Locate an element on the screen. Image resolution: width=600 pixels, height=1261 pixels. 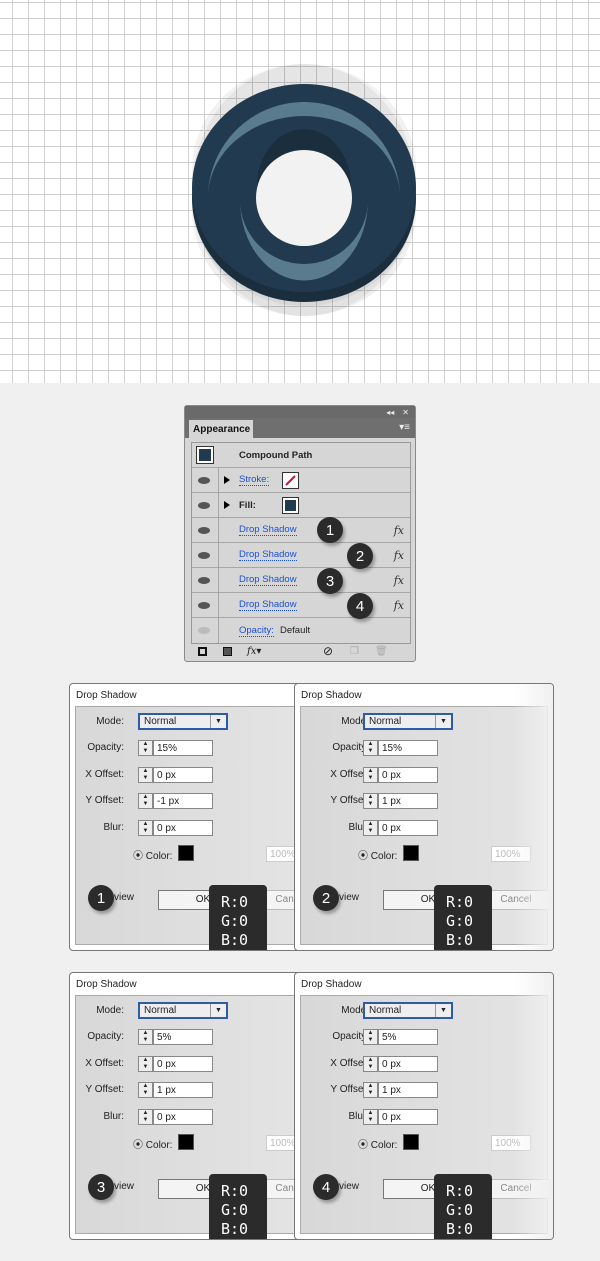
close-icon: ✕ is located at coordinates (405, 412).